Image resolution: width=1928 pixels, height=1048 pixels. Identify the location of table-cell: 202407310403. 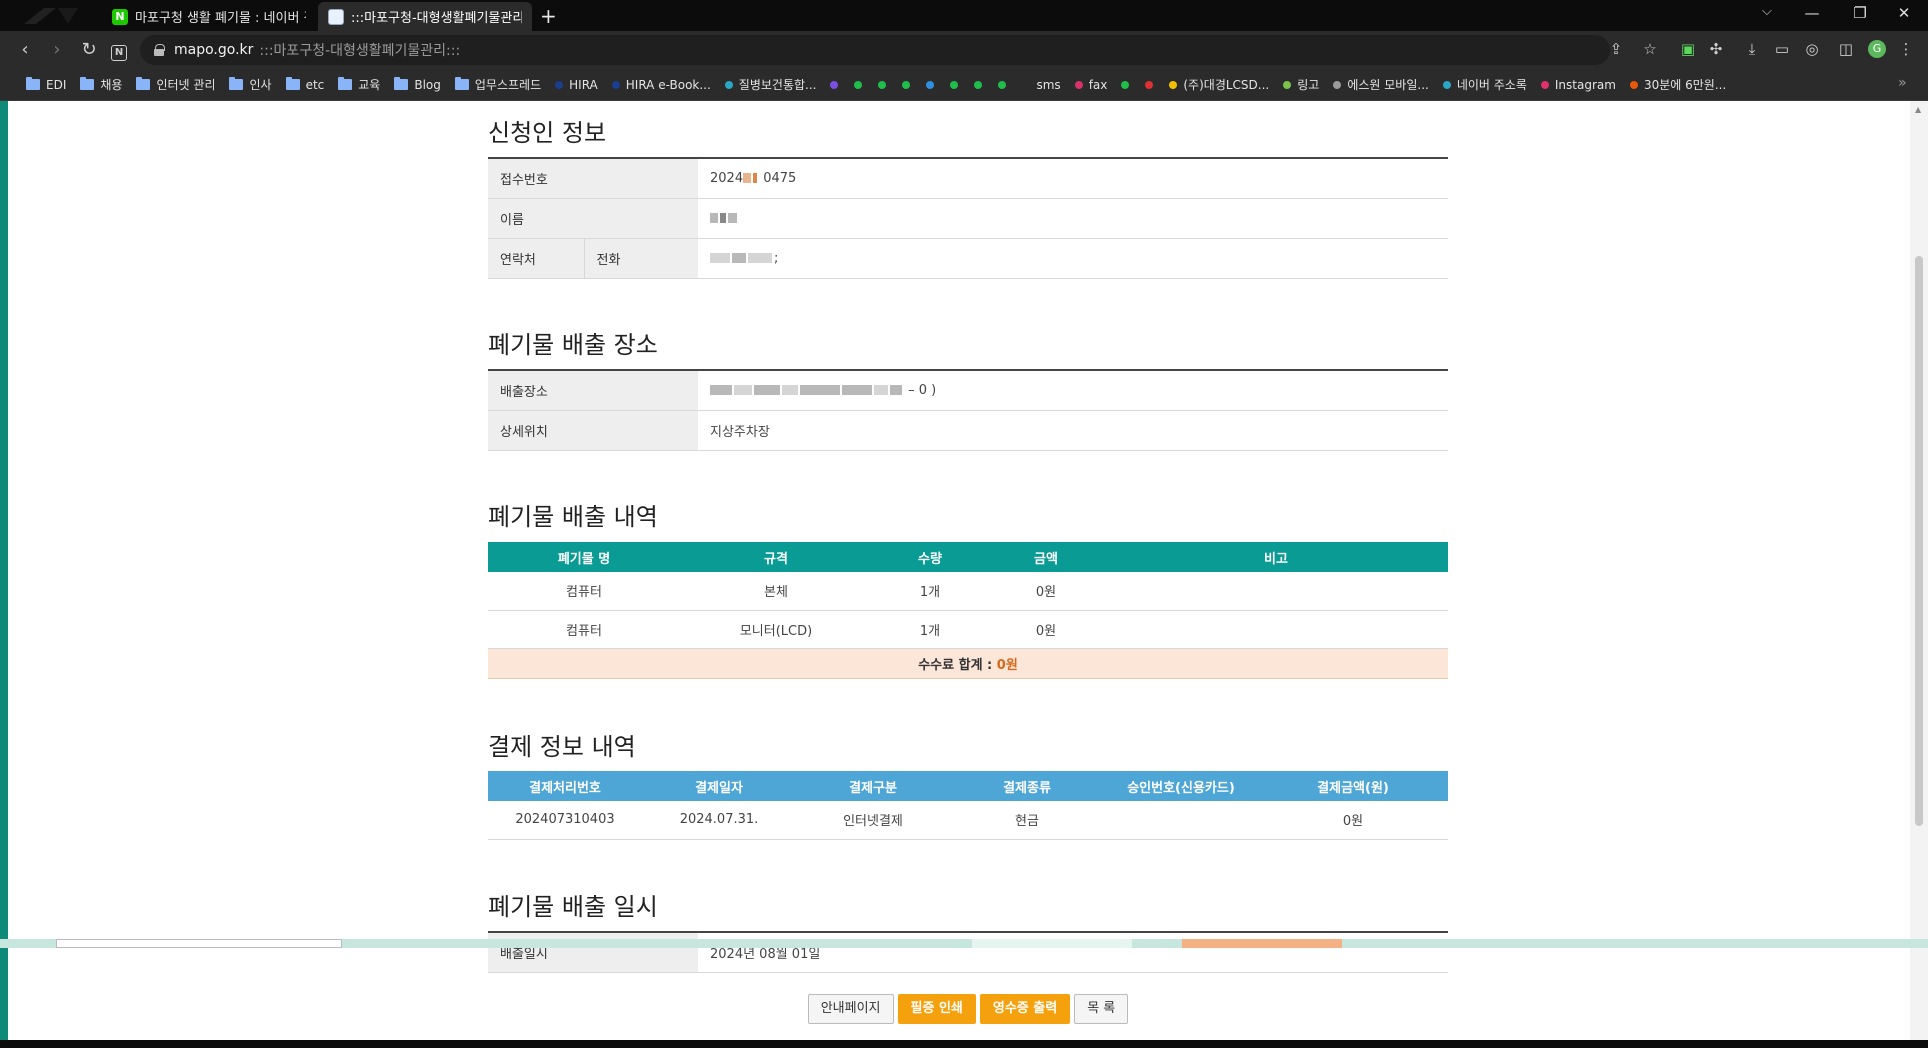
(565, 820).